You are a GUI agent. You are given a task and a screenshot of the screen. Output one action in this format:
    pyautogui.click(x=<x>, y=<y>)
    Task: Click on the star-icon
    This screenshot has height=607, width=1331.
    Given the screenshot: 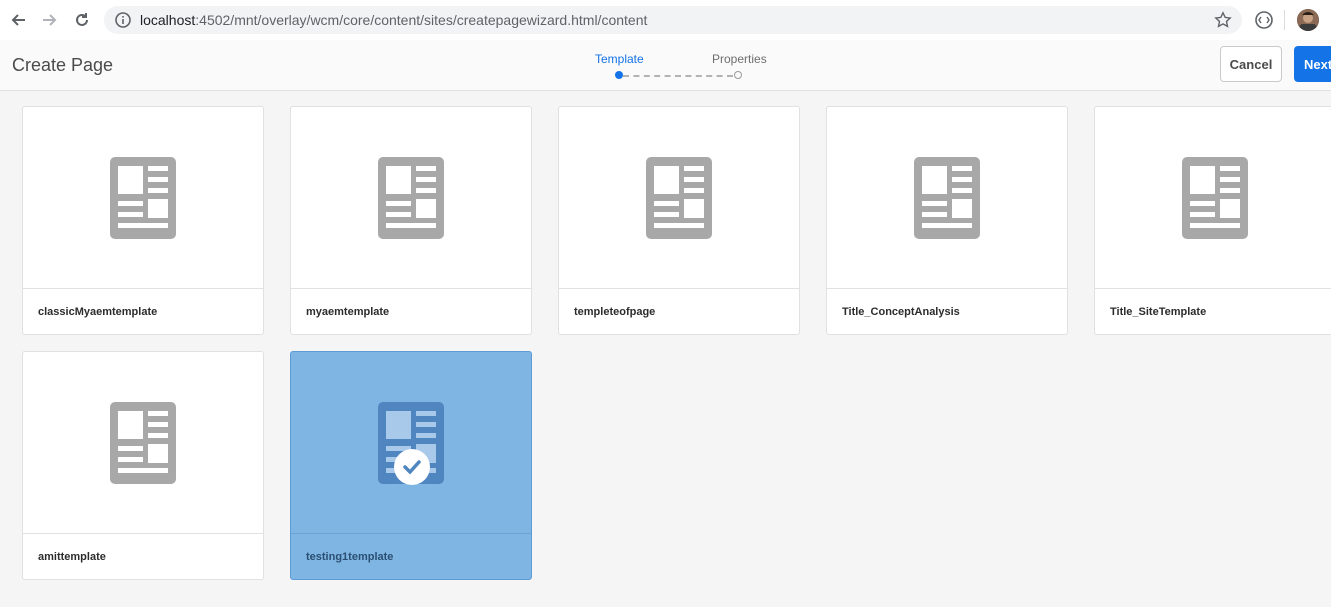 What is the action you would take?
    pyautogui.click(x=1223, y=20)
    